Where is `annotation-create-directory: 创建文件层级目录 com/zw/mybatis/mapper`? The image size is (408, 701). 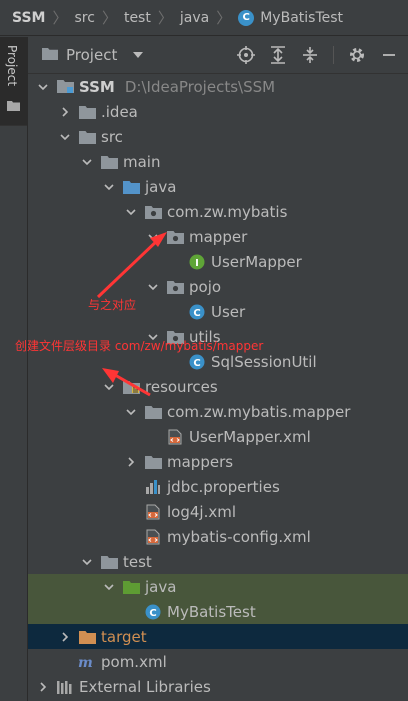
annotation-create-directory: 创建文件层级目录 com/zw/mybatis/mapper is located at coordinates (139, 346).